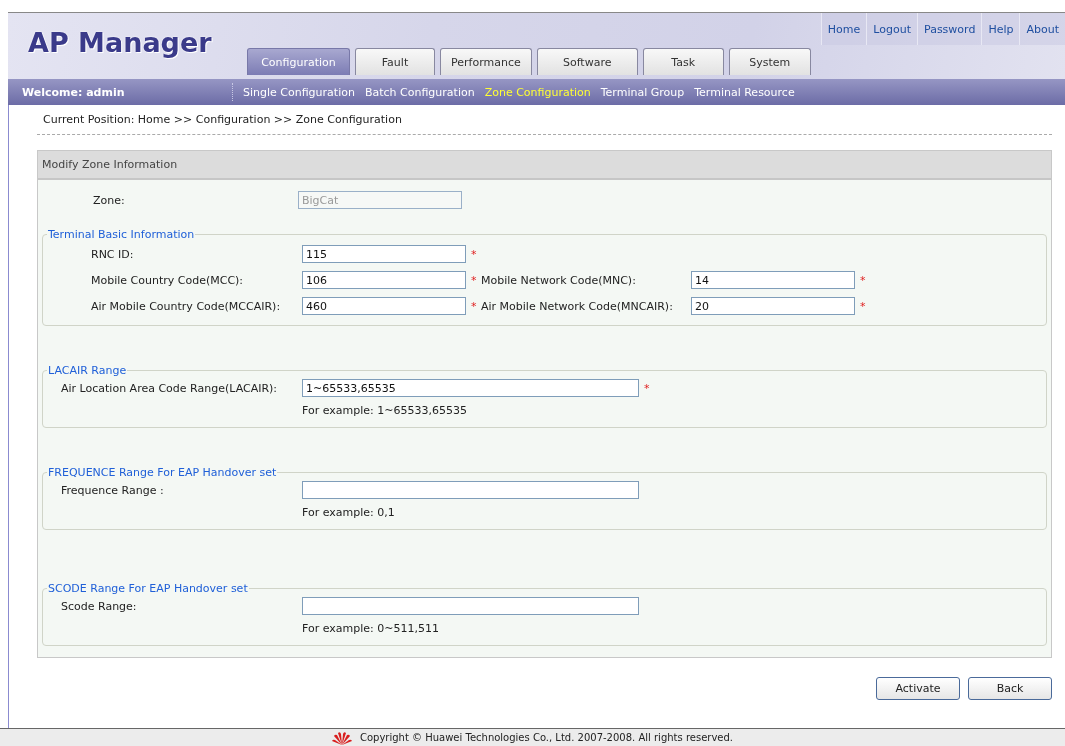 Image resolution: width=1065 pixels, height=746 pixels. What do you see at coordinates (843, 29) in the screenshot?
I see `header-link: Home` at bounding box center [843, 29].